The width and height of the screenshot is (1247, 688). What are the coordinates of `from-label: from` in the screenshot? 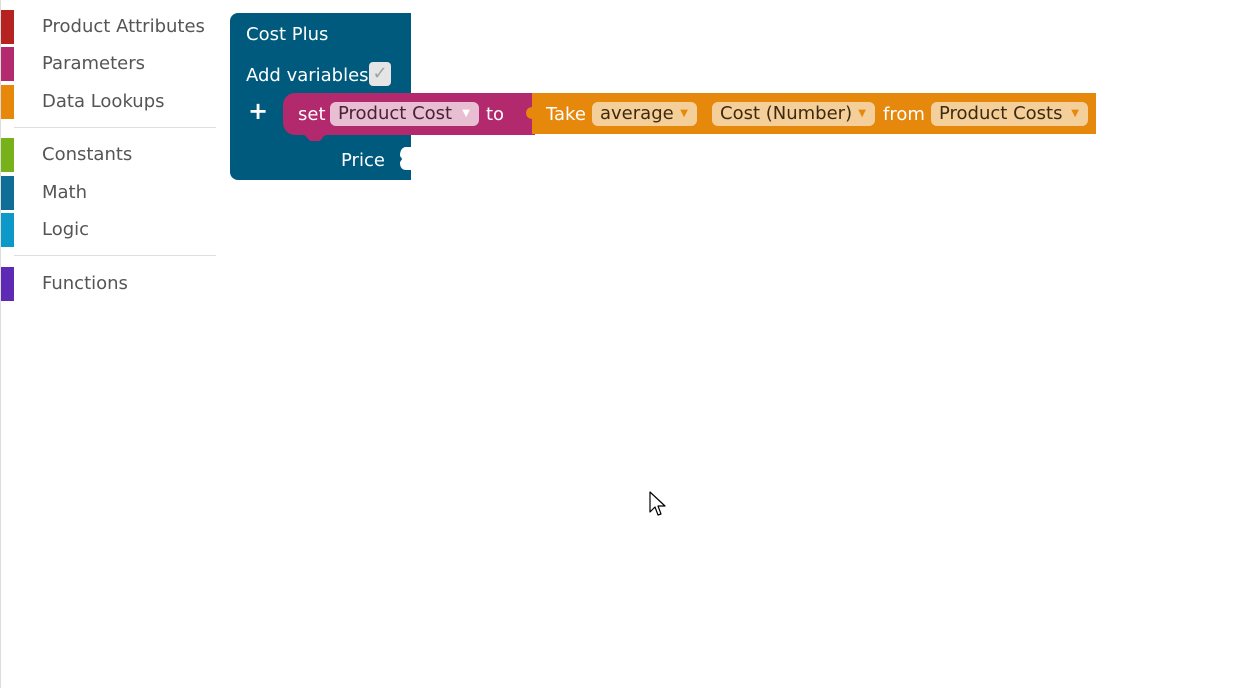 It's located at (904, 114).